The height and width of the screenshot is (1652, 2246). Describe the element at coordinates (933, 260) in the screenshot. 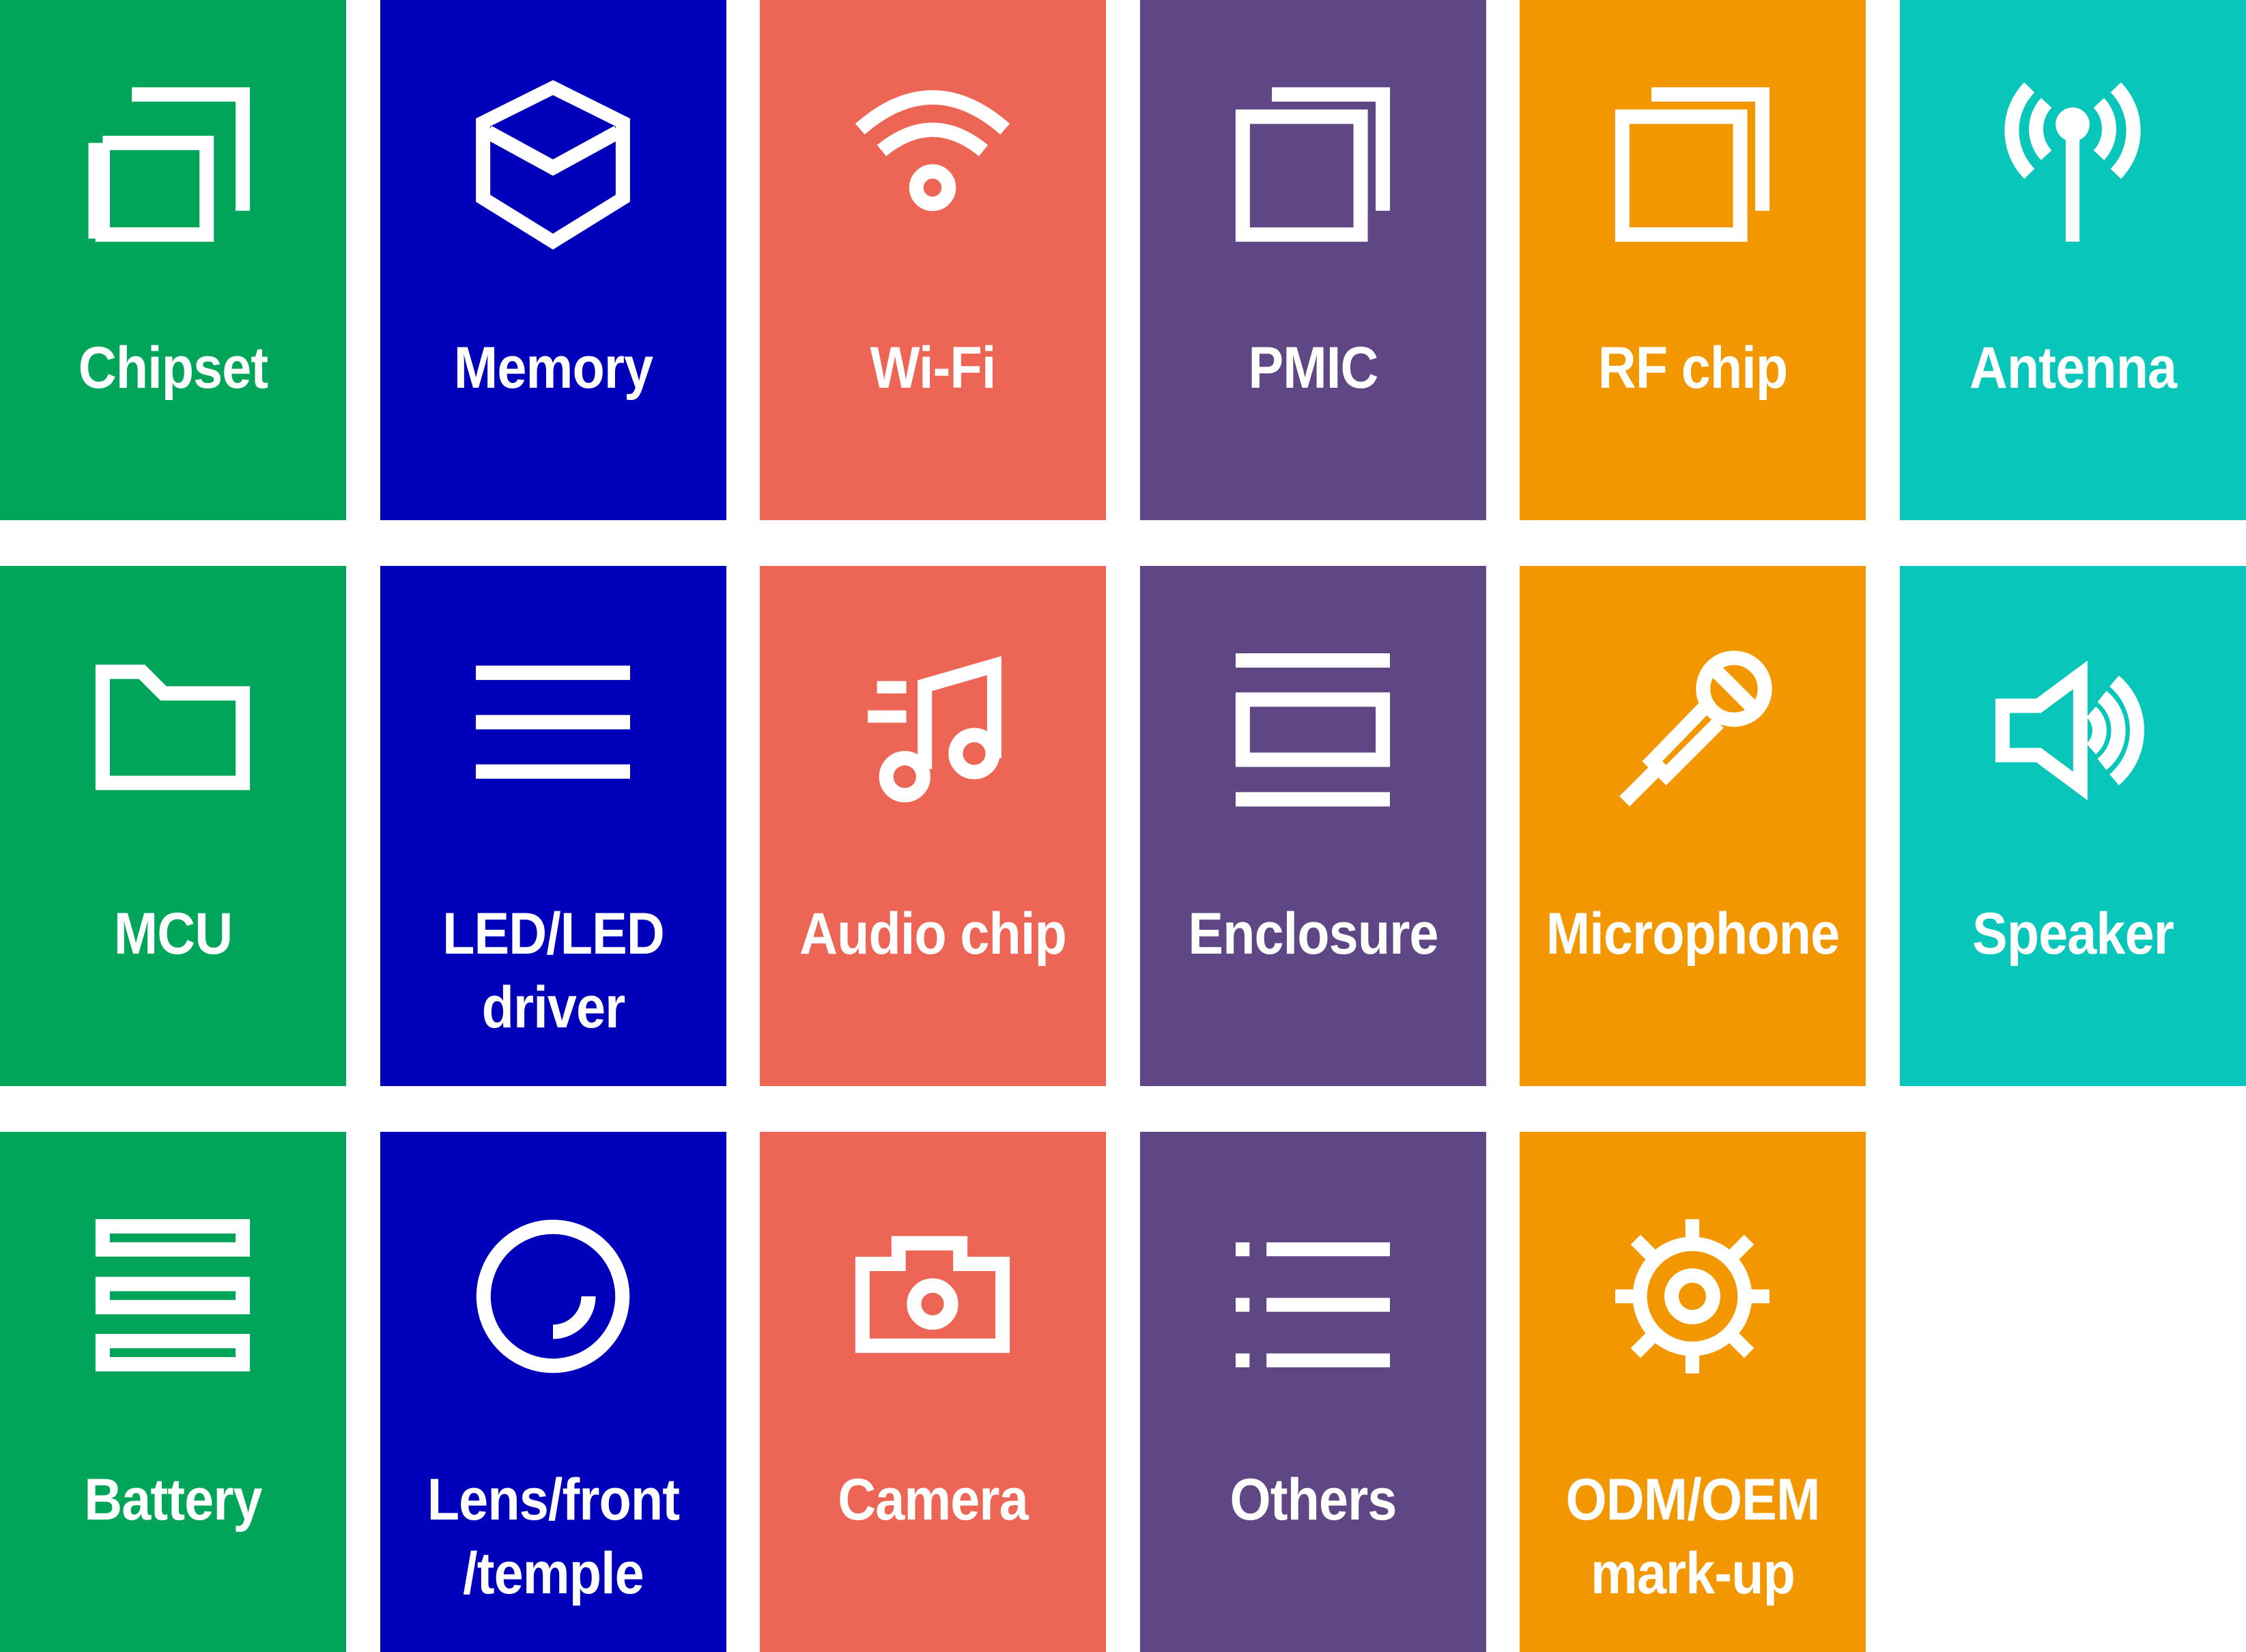

I see `tile-wifi: Wi-Fi` at that location.